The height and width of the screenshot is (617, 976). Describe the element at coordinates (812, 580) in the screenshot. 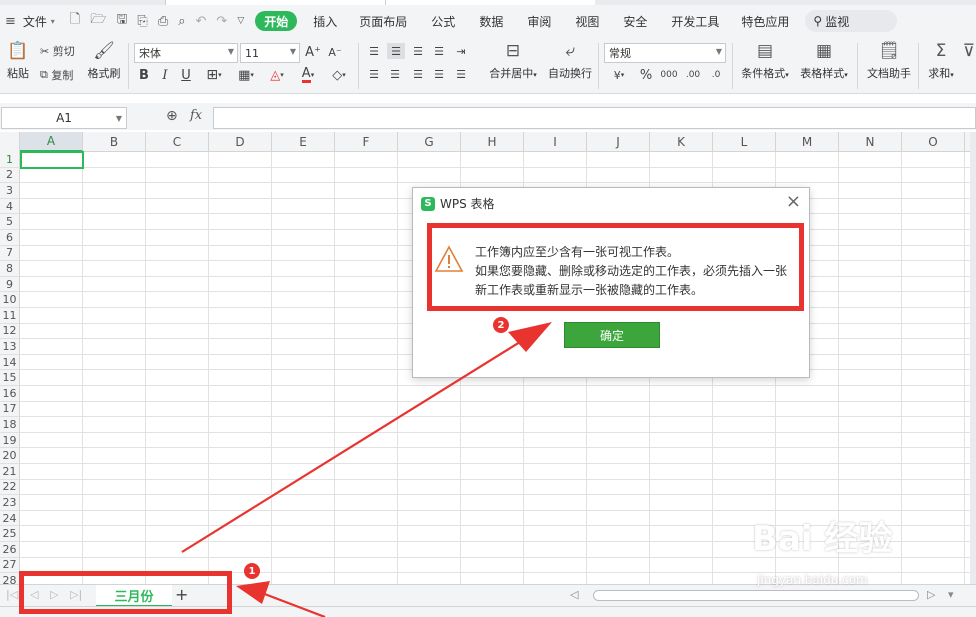

I see `baidu-watermark-url: jingyan.baidu.com` at that location.